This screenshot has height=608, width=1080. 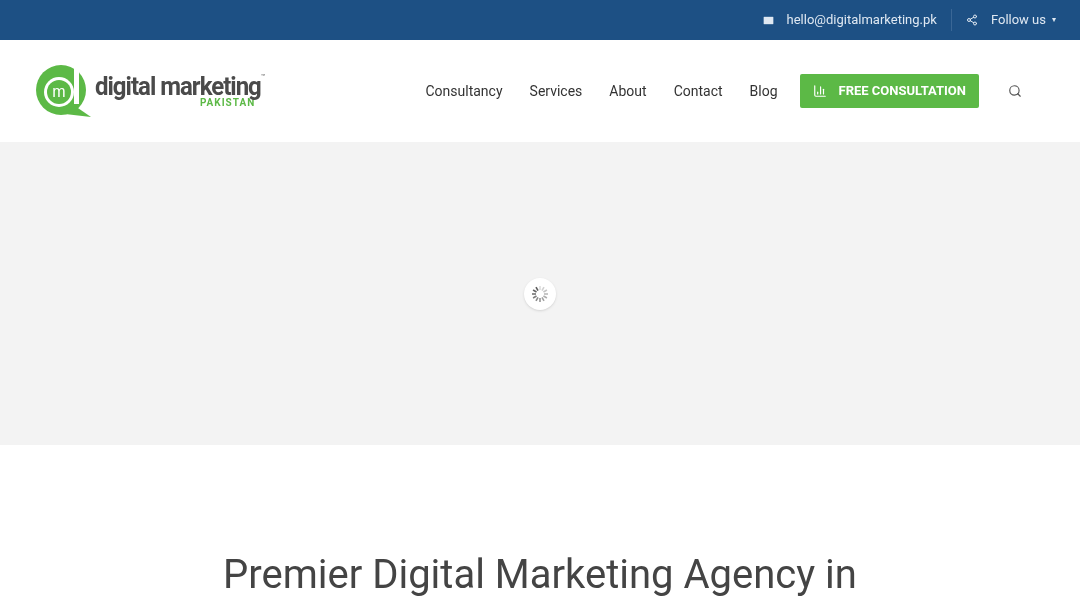 What do you see at coordinates (763, 91) in the screenshot?
I see `nav-link: Blog` at bounding box center [763, 91].